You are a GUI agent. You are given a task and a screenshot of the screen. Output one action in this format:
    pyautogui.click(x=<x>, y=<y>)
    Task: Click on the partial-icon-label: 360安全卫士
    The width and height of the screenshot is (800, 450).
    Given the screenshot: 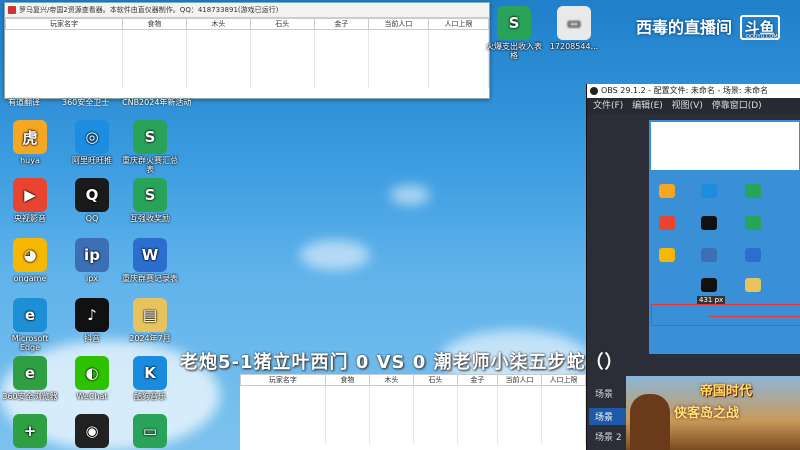 What is the action you would take?
    pyautogui.click(x=85, y=102)
    